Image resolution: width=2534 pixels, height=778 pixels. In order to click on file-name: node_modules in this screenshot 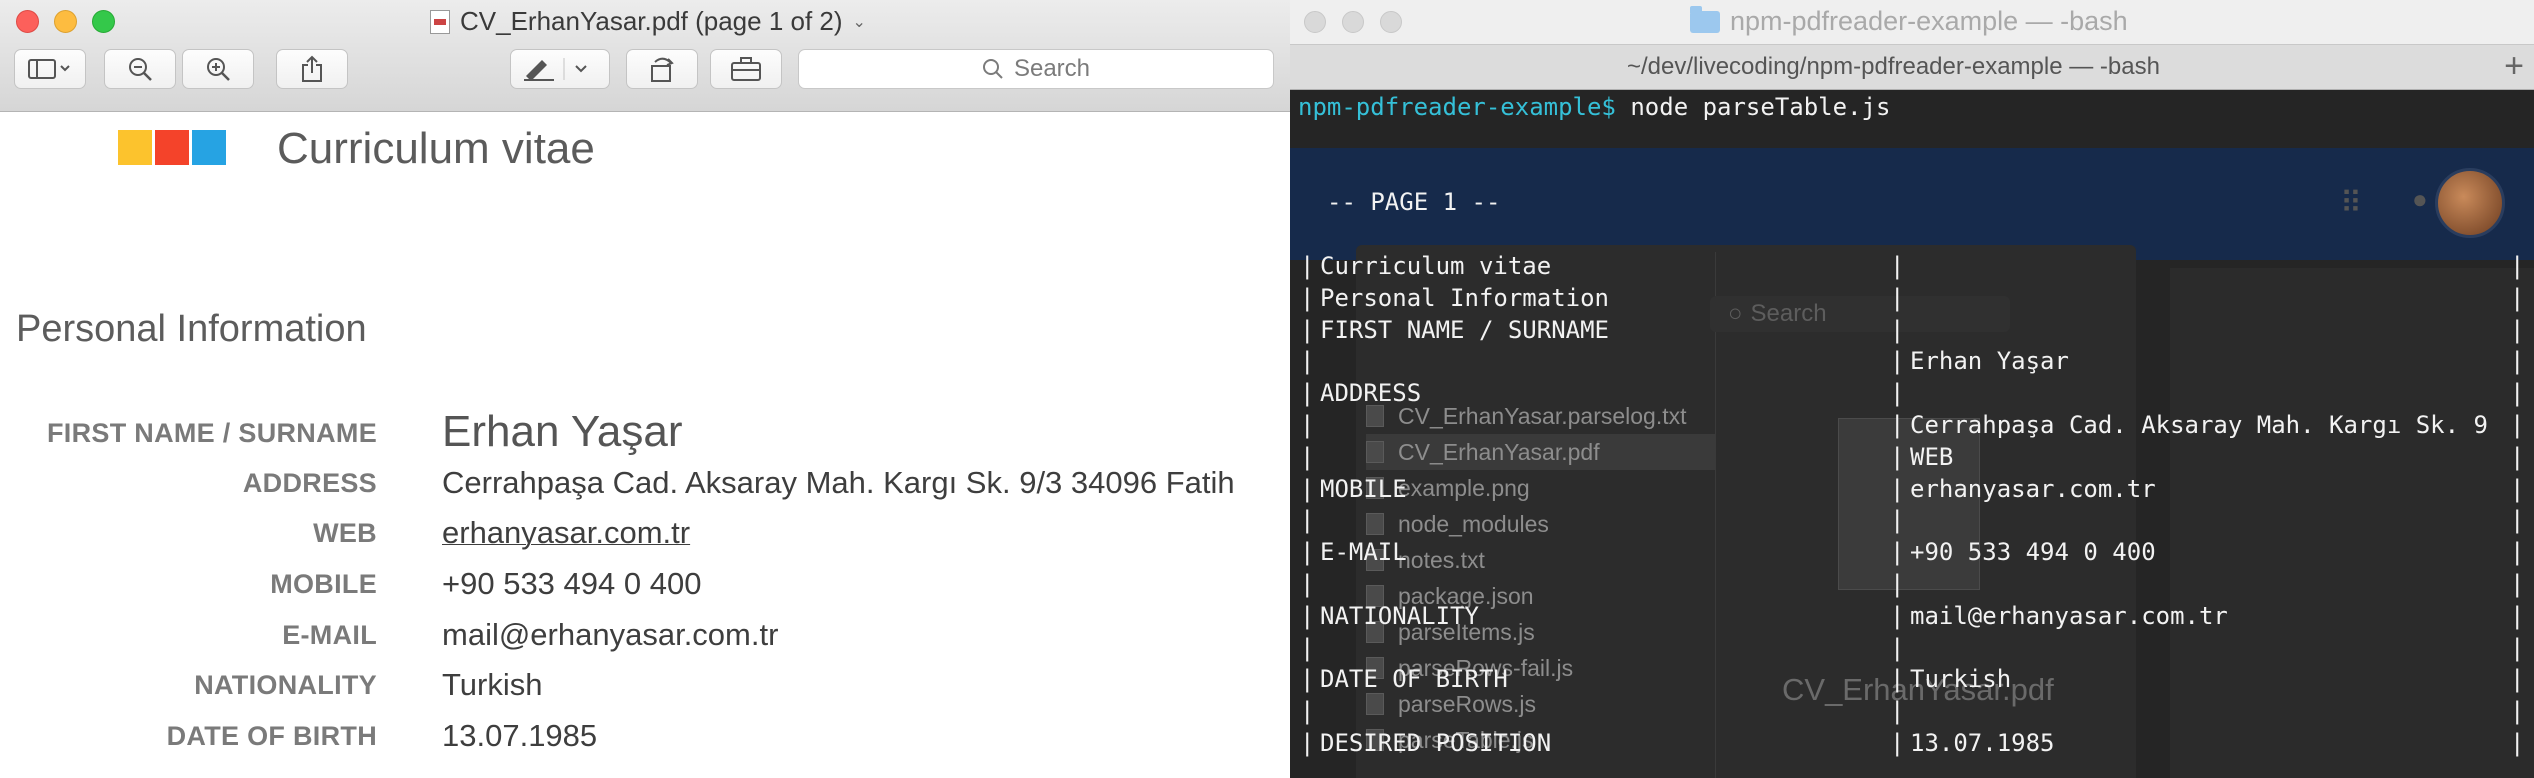, I will do `click(1473, 523)`.